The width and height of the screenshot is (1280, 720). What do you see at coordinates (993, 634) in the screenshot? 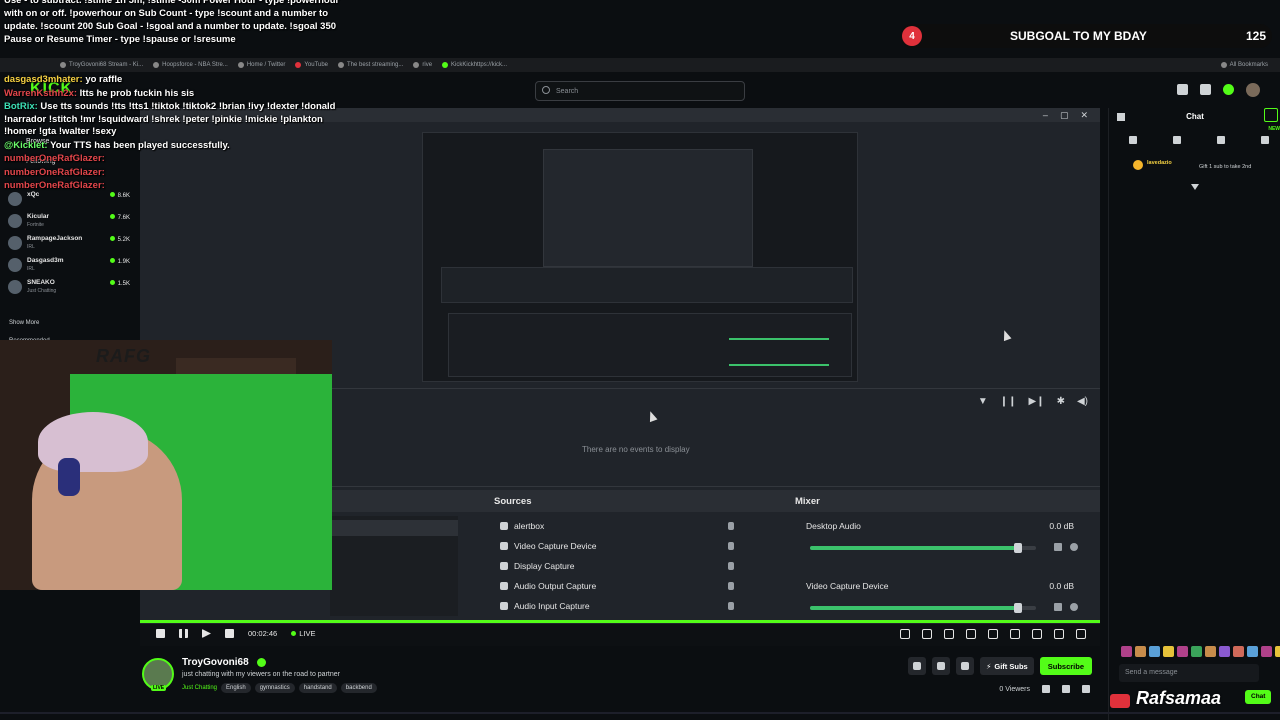
I see `theater-mode-icon` at bounding box center [993, 634].